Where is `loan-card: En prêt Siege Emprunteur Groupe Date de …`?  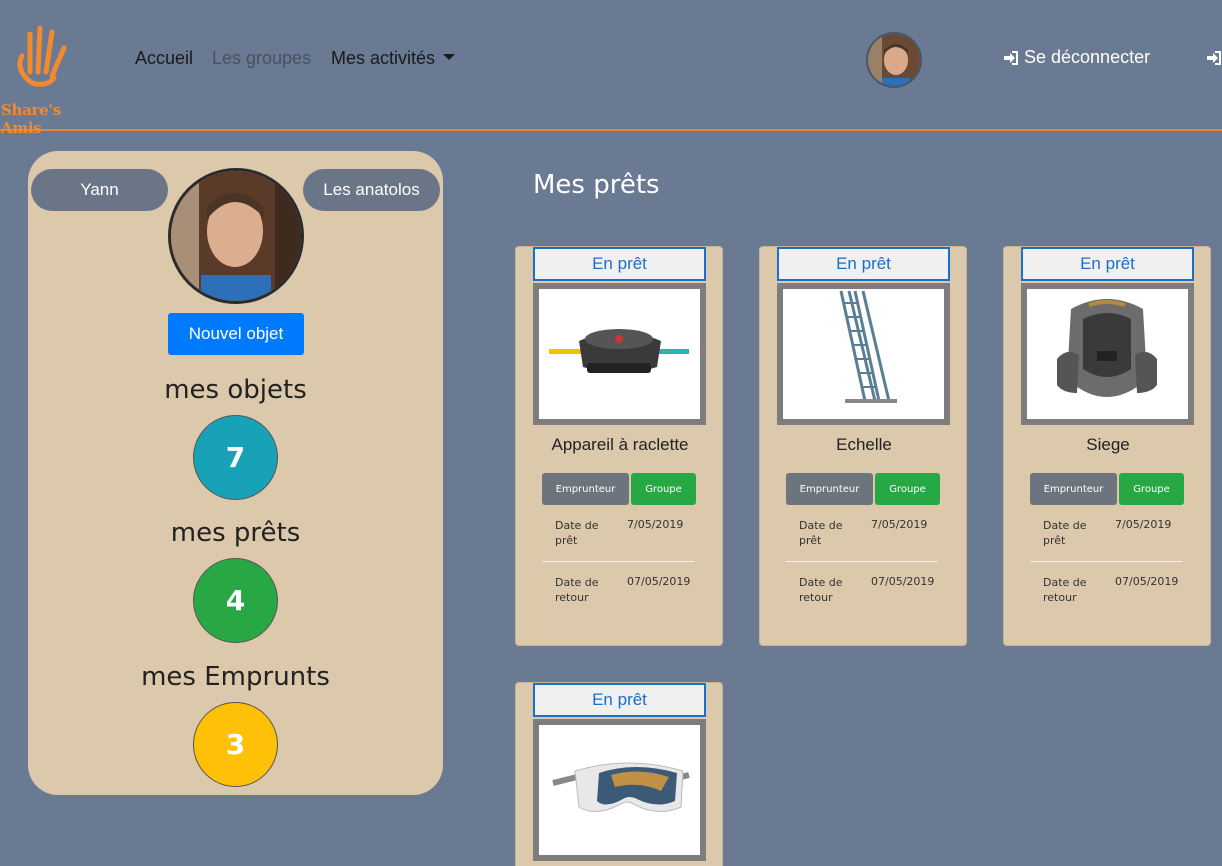 loan-card: En prêt Siege Emprunteur Groupe Date de … is located at coordinates (1107, 446).